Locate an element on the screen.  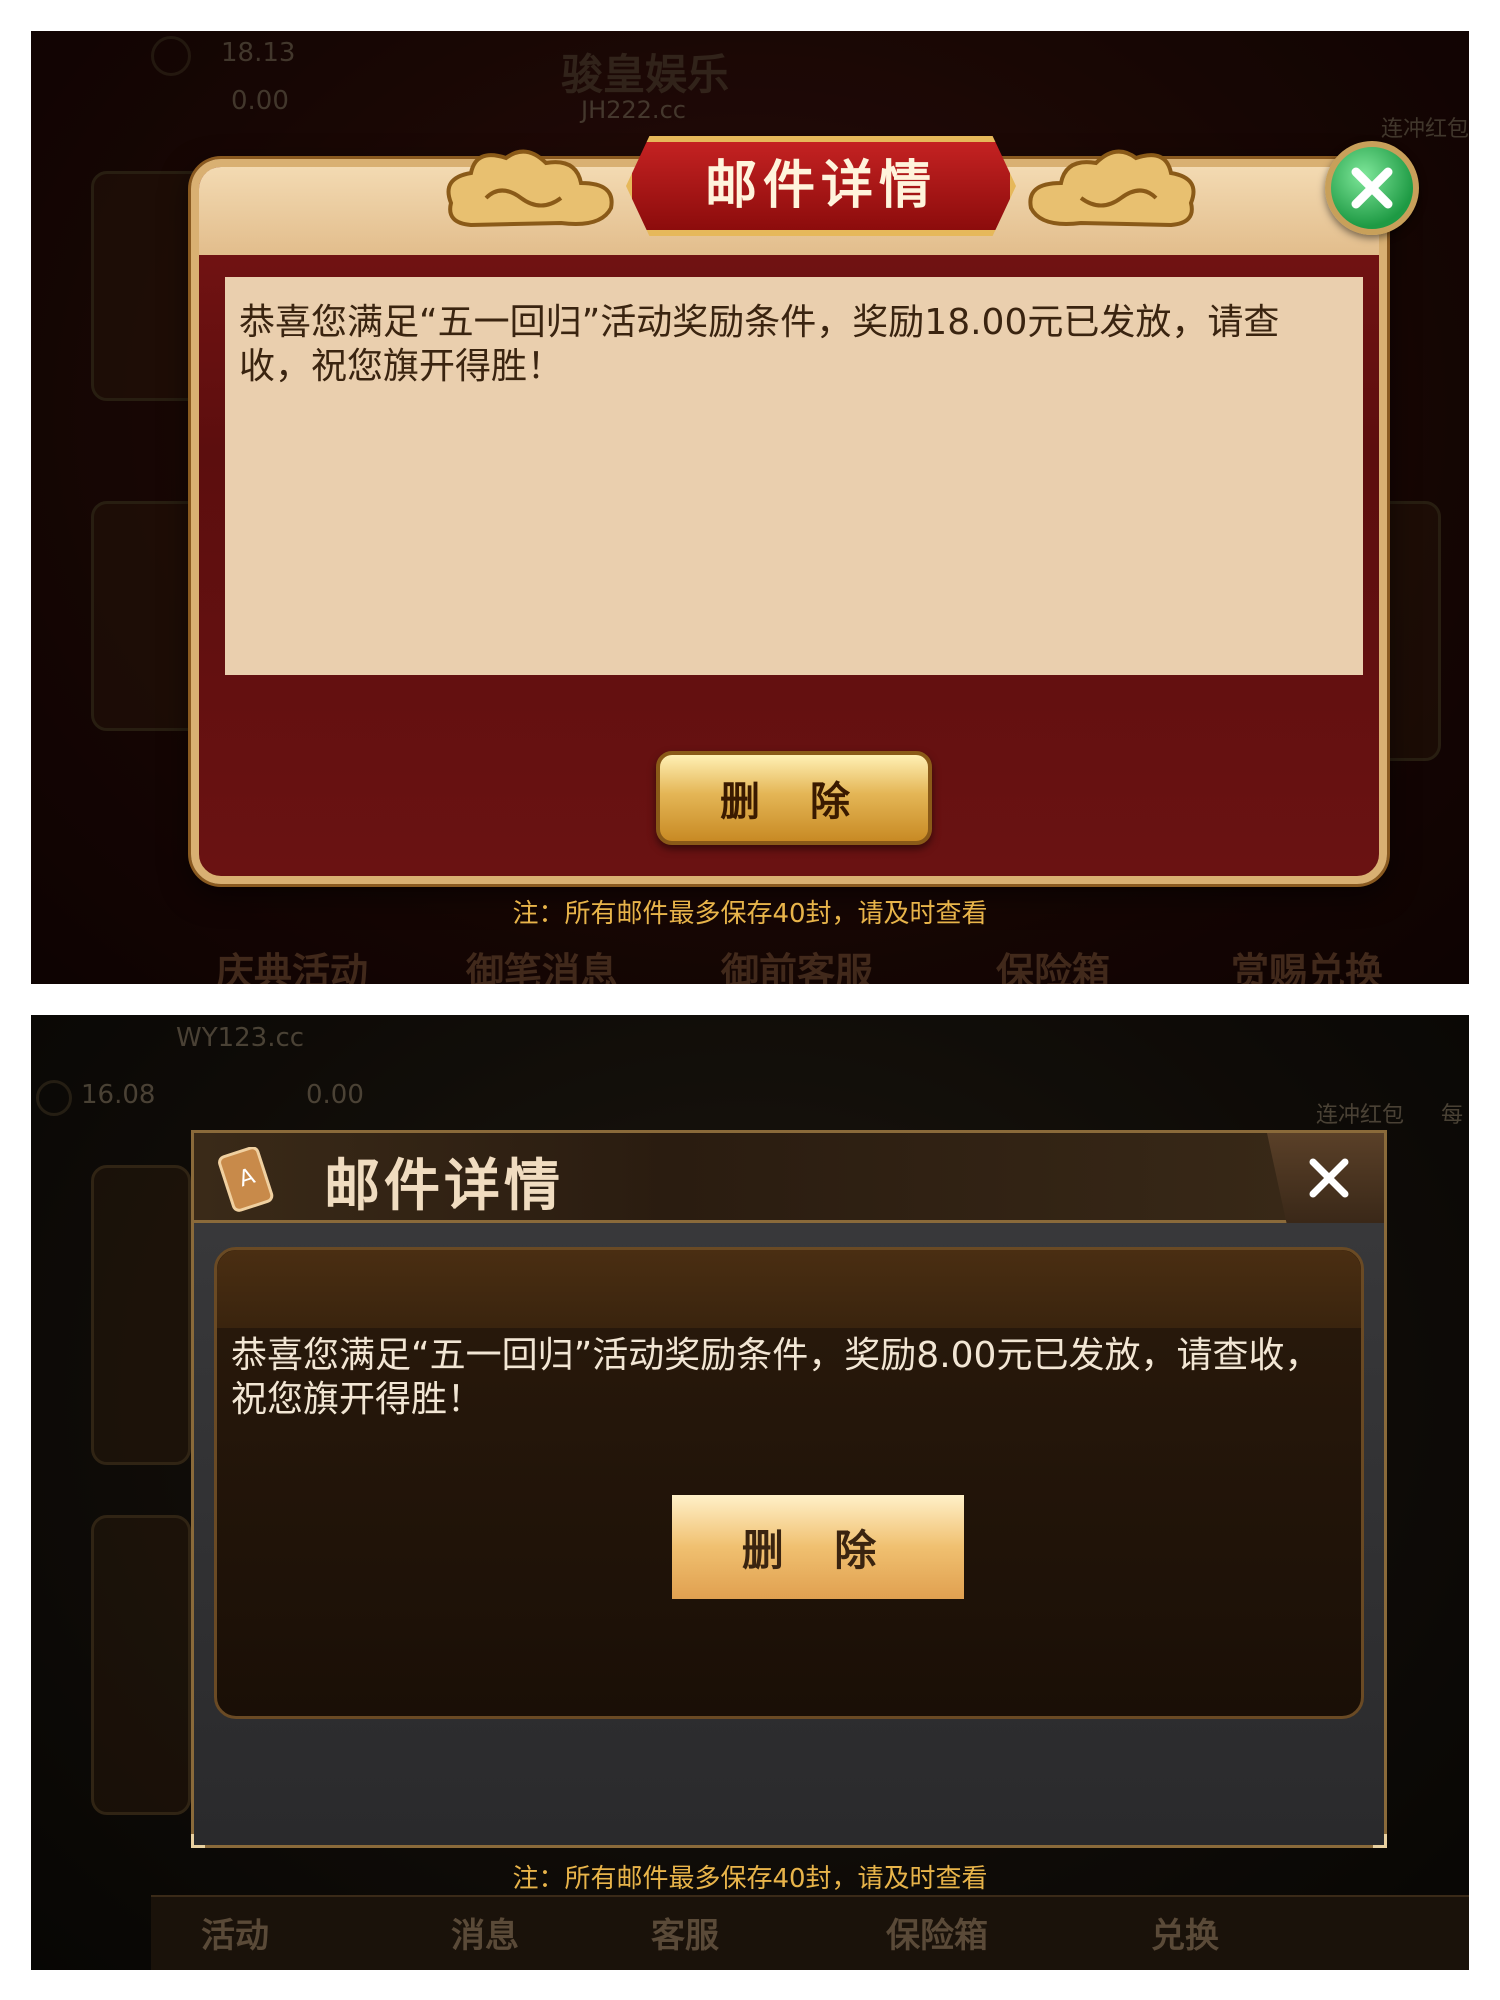
mail-message: 恭喜您满足“五一回归”活动奖励条件，奖励8.00元已发放，请查收，祝您旗开得胜！ is located at coordinates (776, 1377).